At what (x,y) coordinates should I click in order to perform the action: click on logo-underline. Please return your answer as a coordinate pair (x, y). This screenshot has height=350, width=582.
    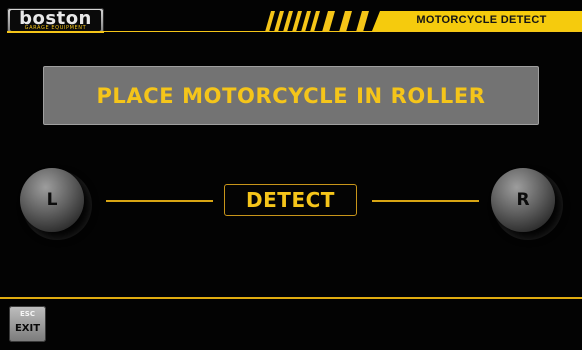
    Looking at the image, I should click on (55, 32).